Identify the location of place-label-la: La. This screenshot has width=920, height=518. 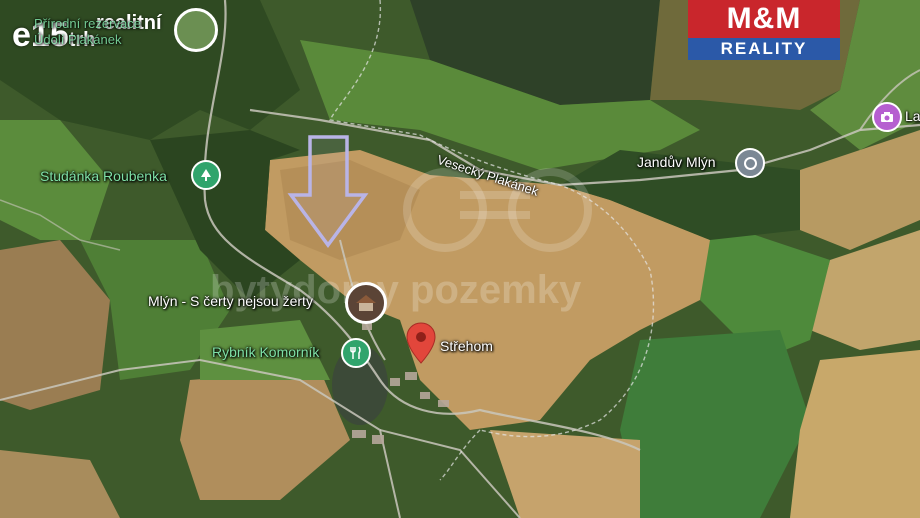
(912, 116).